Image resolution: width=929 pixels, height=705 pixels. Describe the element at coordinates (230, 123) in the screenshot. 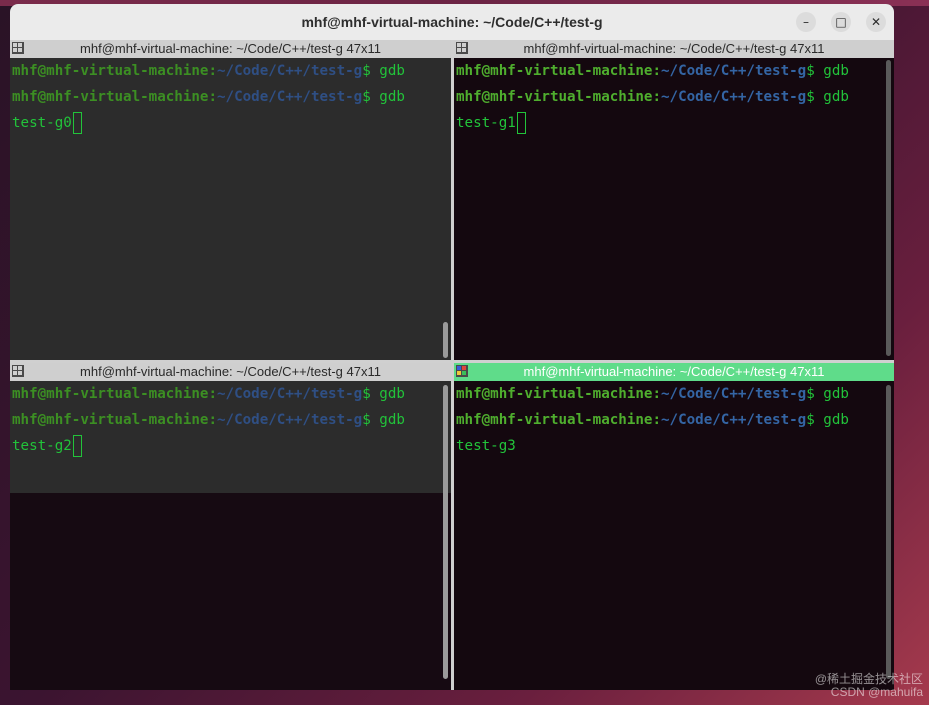

I see `output-line: test-g0` at that location.